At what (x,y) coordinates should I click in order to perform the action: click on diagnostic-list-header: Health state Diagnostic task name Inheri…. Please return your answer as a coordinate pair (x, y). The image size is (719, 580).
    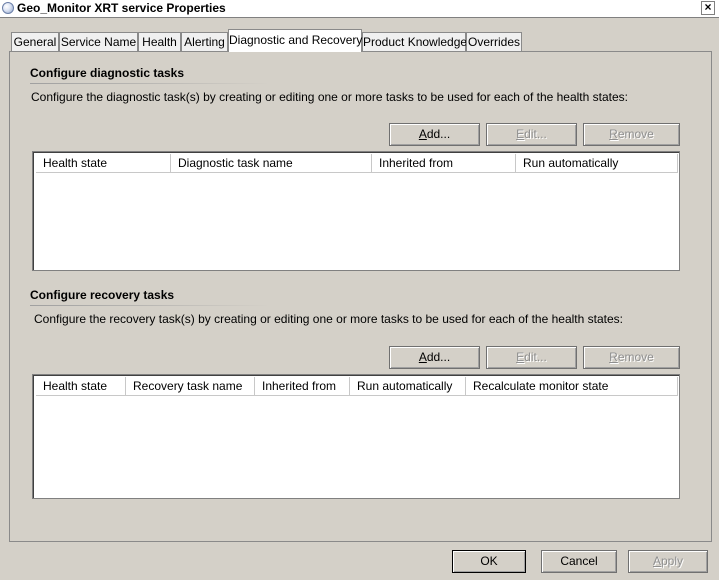
    Looking at the image, I should click on (357, 164).